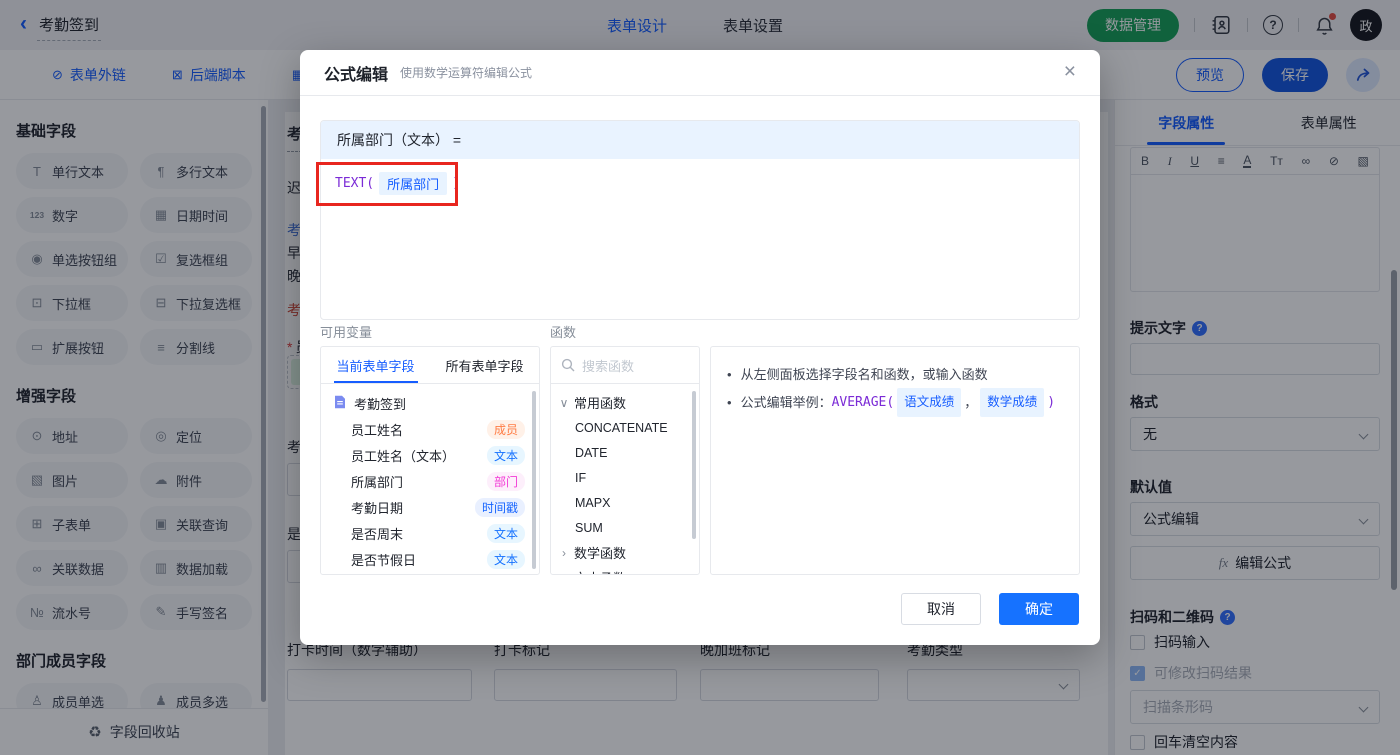 This screenshot has height=755, width=1400. I want to click on function-group: › 数学函数, so click(625, 552).